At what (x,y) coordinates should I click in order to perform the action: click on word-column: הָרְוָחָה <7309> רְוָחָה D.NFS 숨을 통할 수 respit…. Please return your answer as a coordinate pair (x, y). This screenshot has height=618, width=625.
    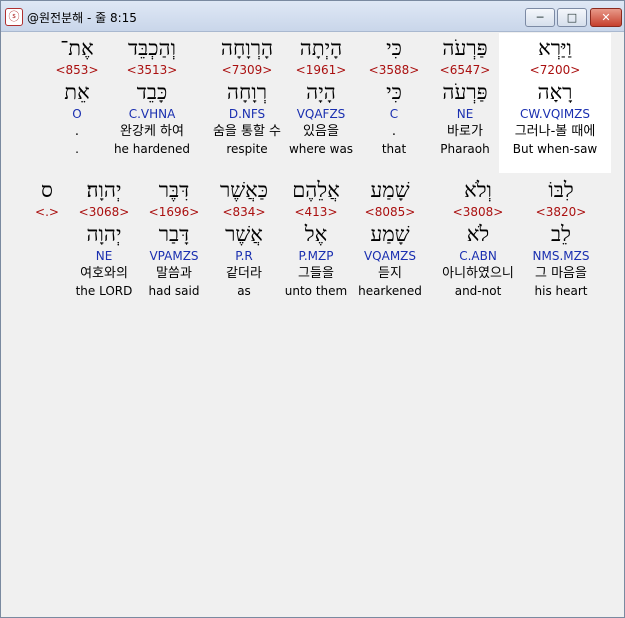
    Looking at the image, I should click on (247, 96).